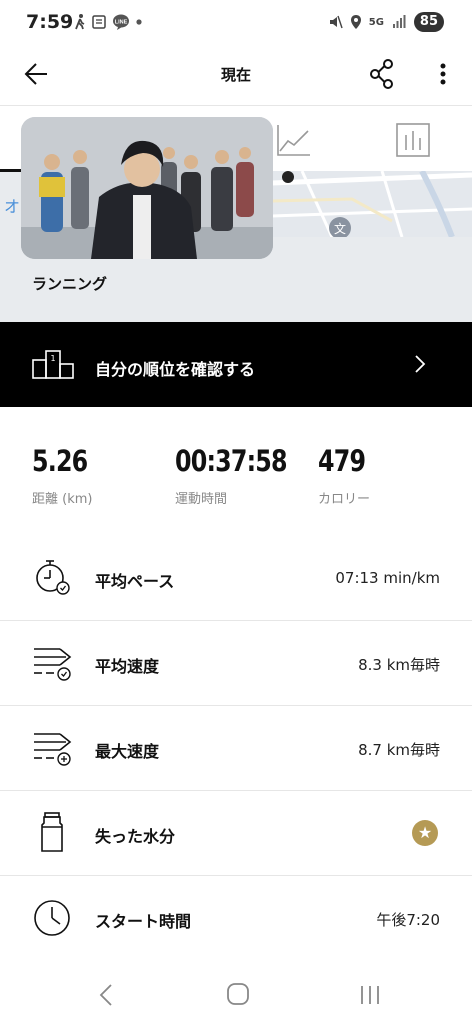  I want to click on check-rank-banner: 1 自分の順位を確認する, so click(236, 364).